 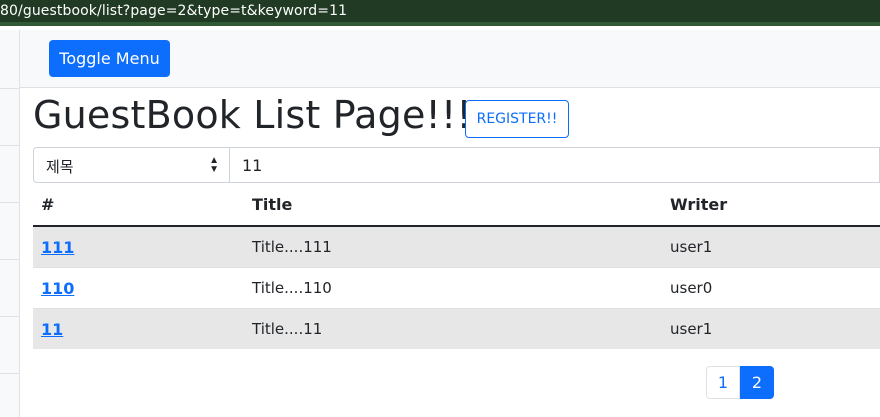 What do you see at coordinates (453, 288) in the screenshot?
I see `row-title: Title....110` at bounding box center [453, 288].